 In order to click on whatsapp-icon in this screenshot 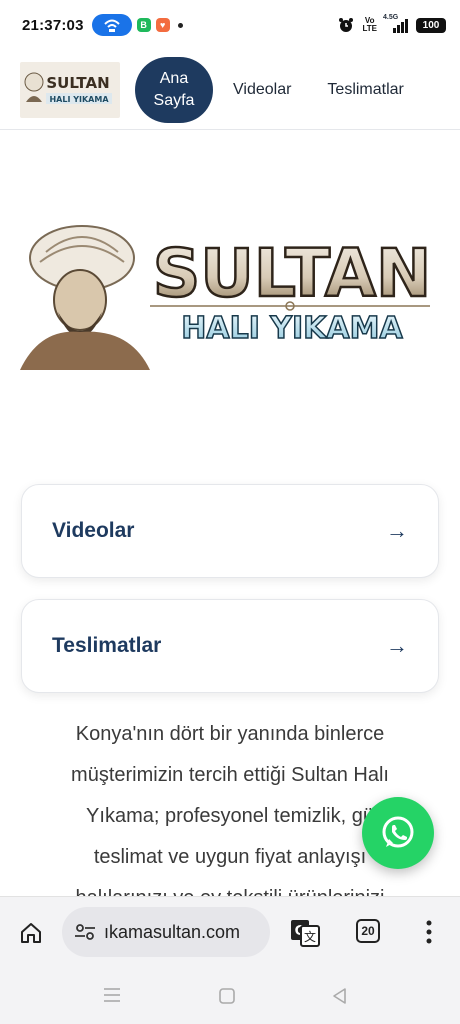, I will do `click(398, 832)`.